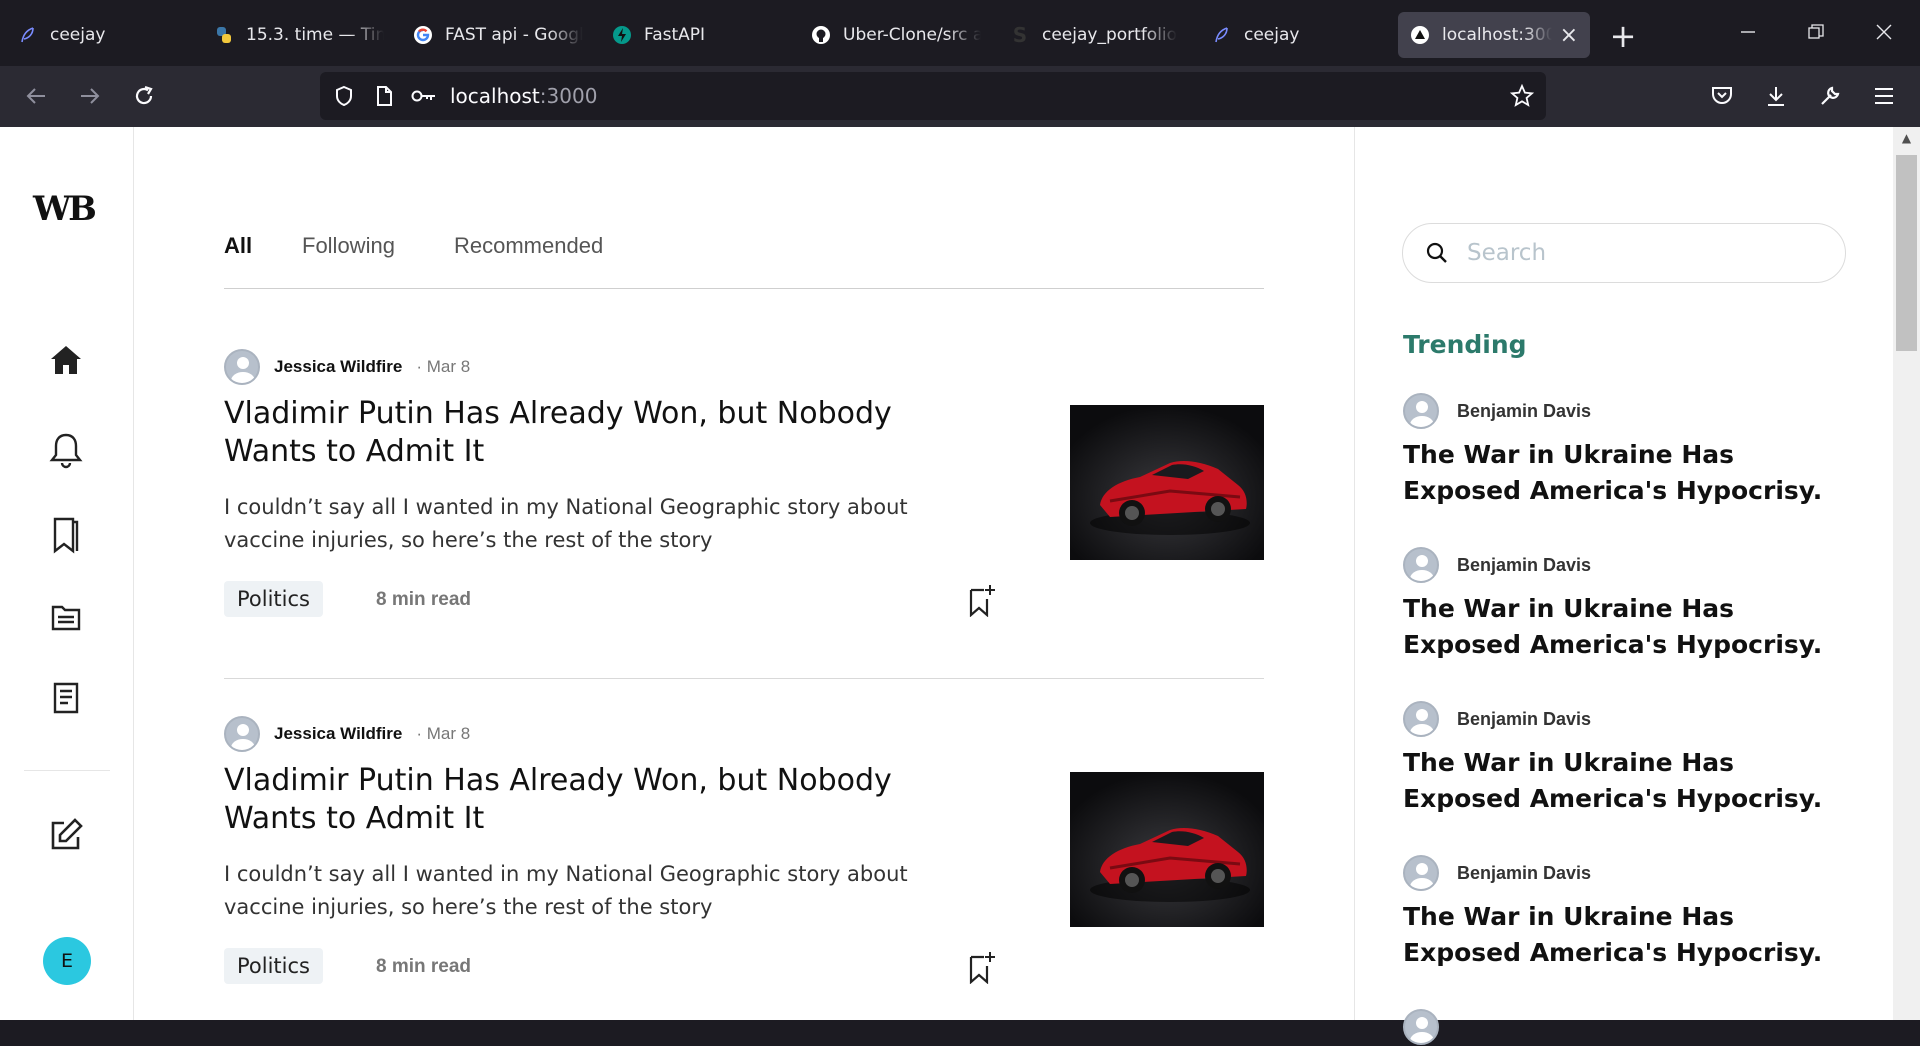 The height and width of the screenshot is (1046, 1920). Describe the element at coordinates (528, 246) in the screenshot. I see `tab-recommended: Recommended` at that location.